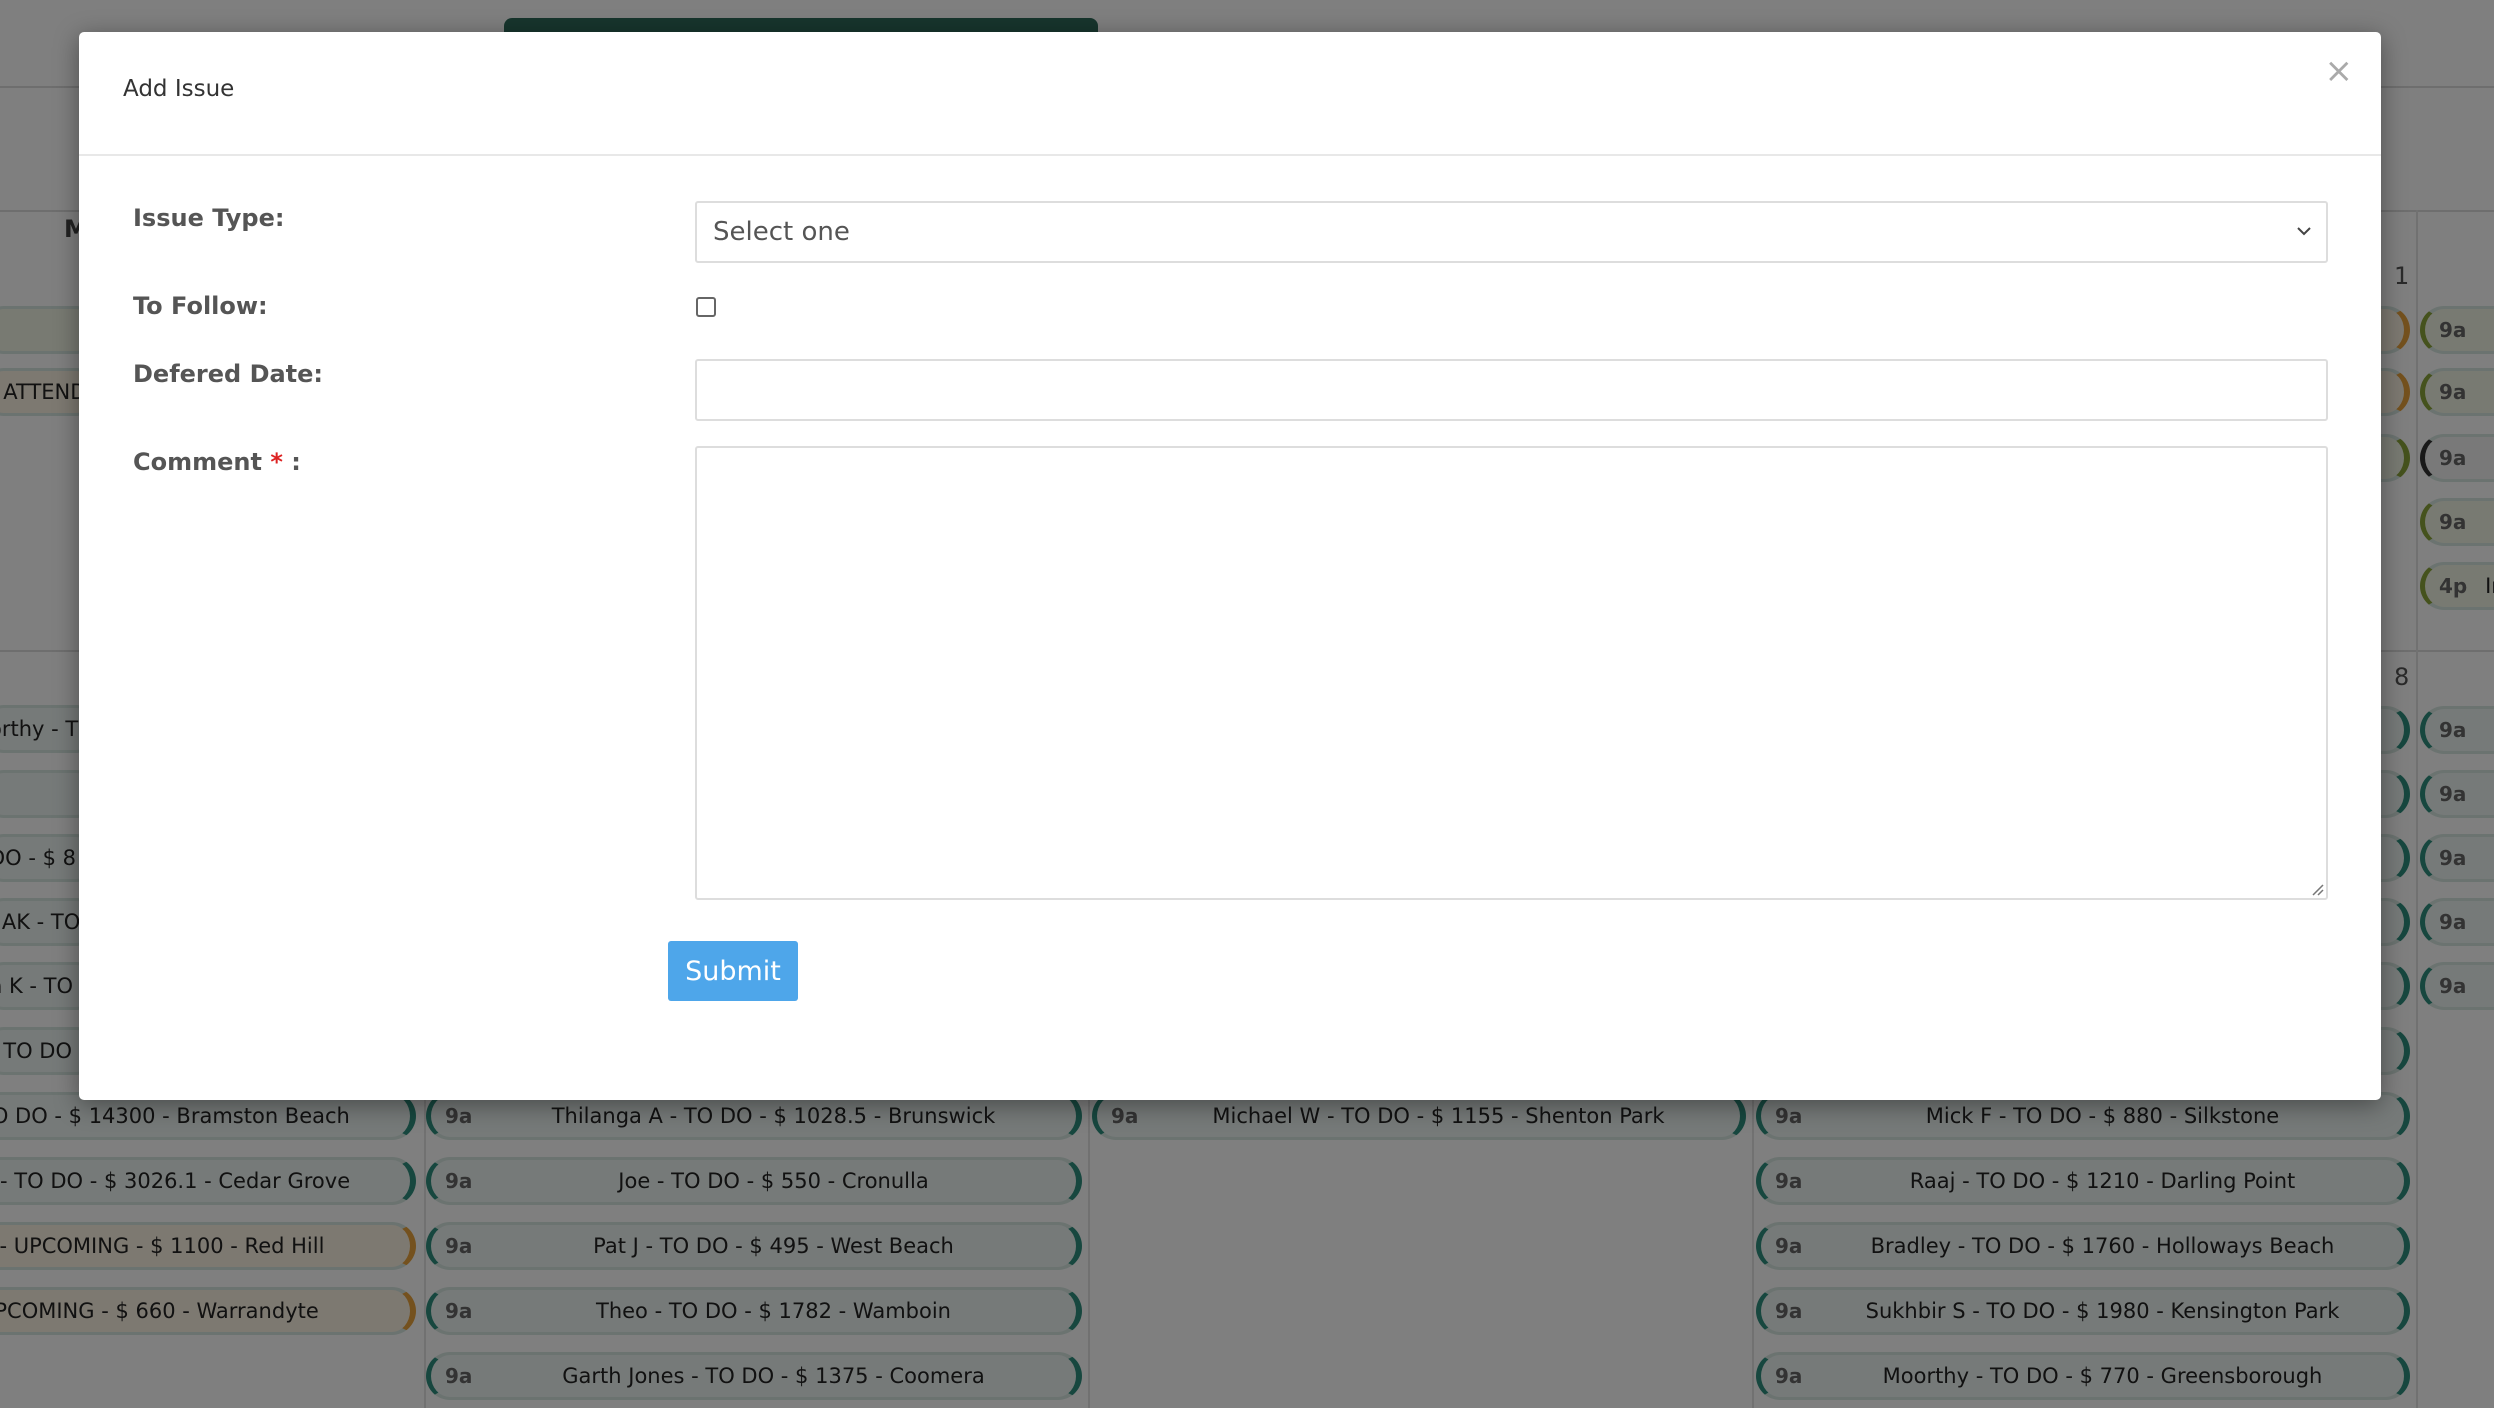 The height and width of the screenshot is (1408, 2494). I want to click on deferred-date-label: Defered Date:, so click(228, 374).